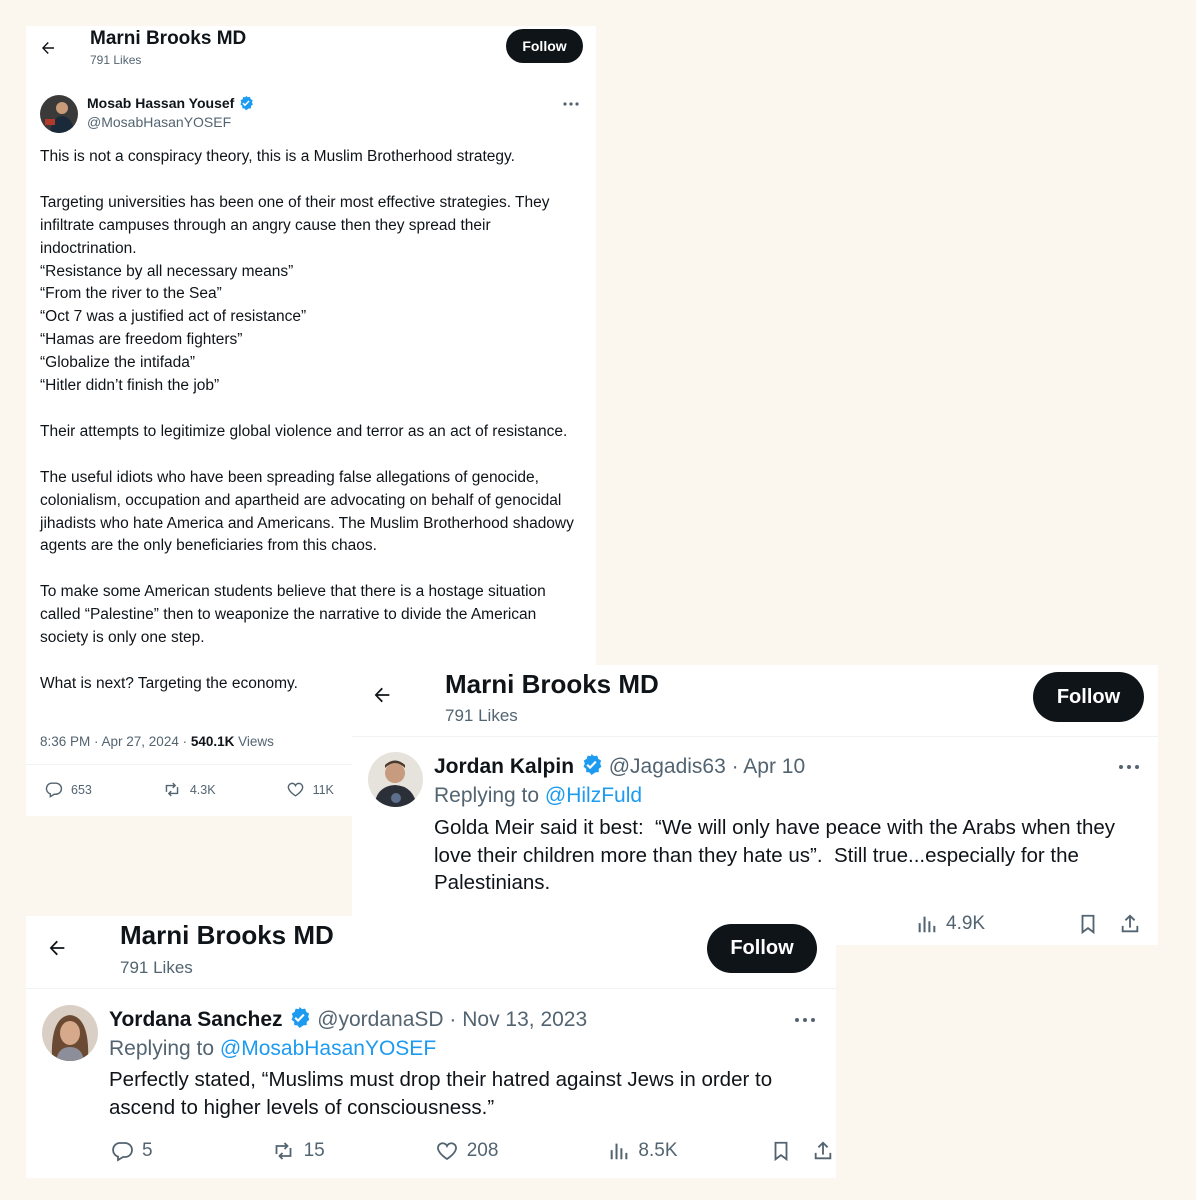  I want to click on views-button: 8.5K, so click(643, 1151).